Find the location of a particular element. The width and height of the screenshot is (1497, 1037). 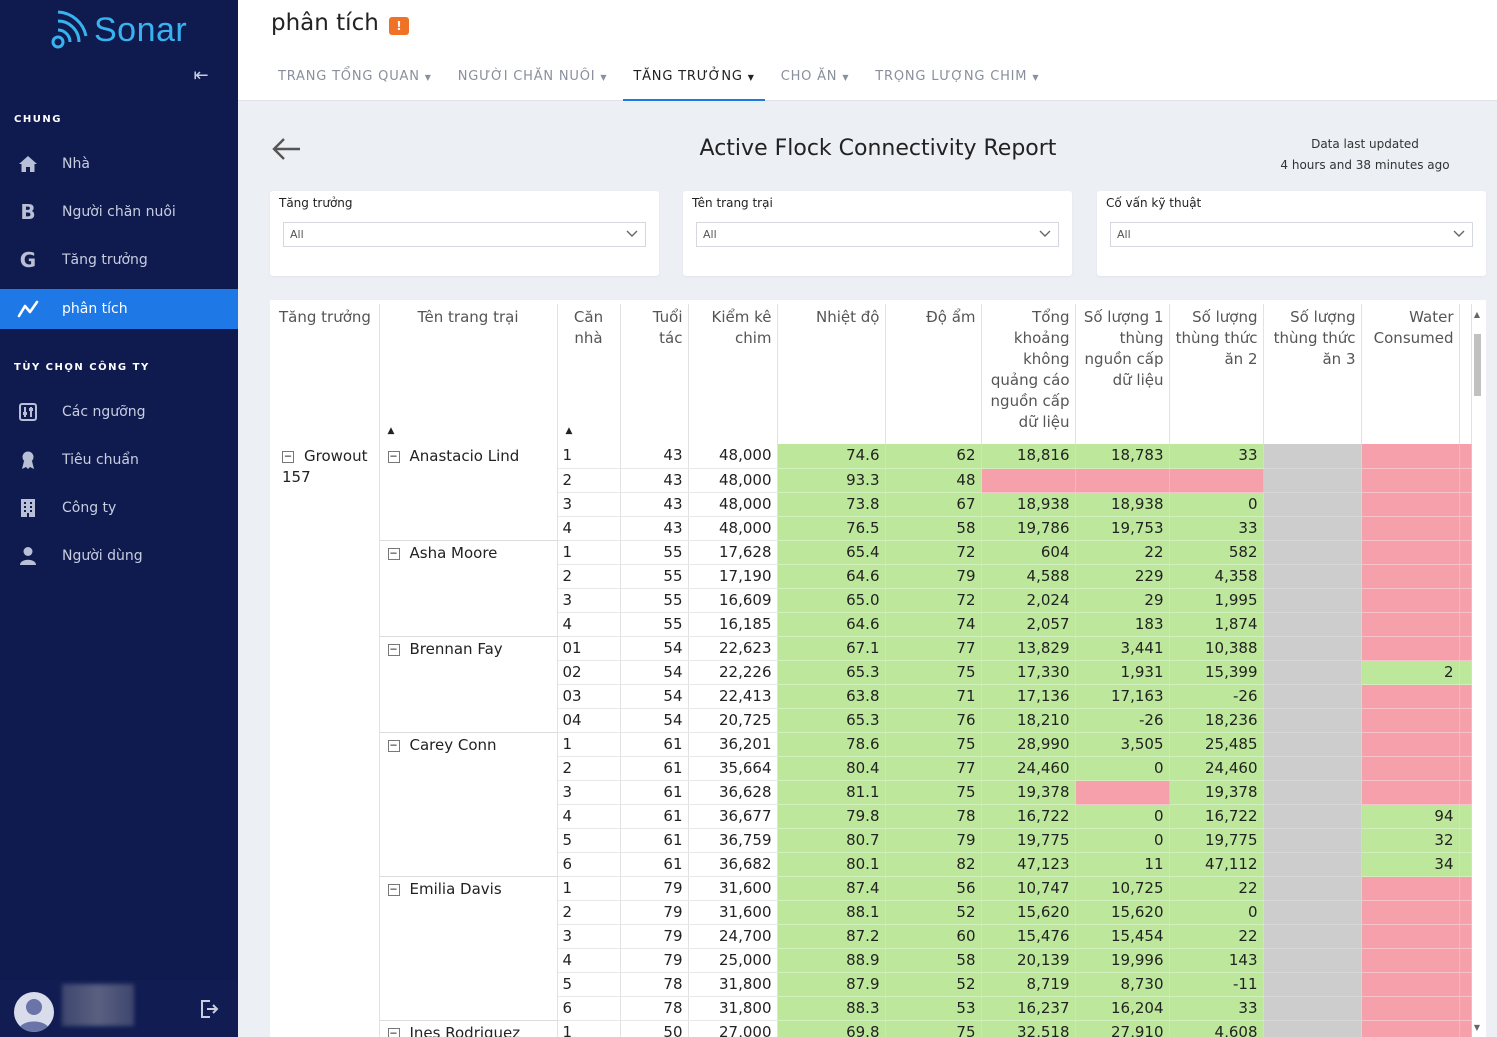

sidebar-item-analytics: phân tích is located at coordinates (119, 309).